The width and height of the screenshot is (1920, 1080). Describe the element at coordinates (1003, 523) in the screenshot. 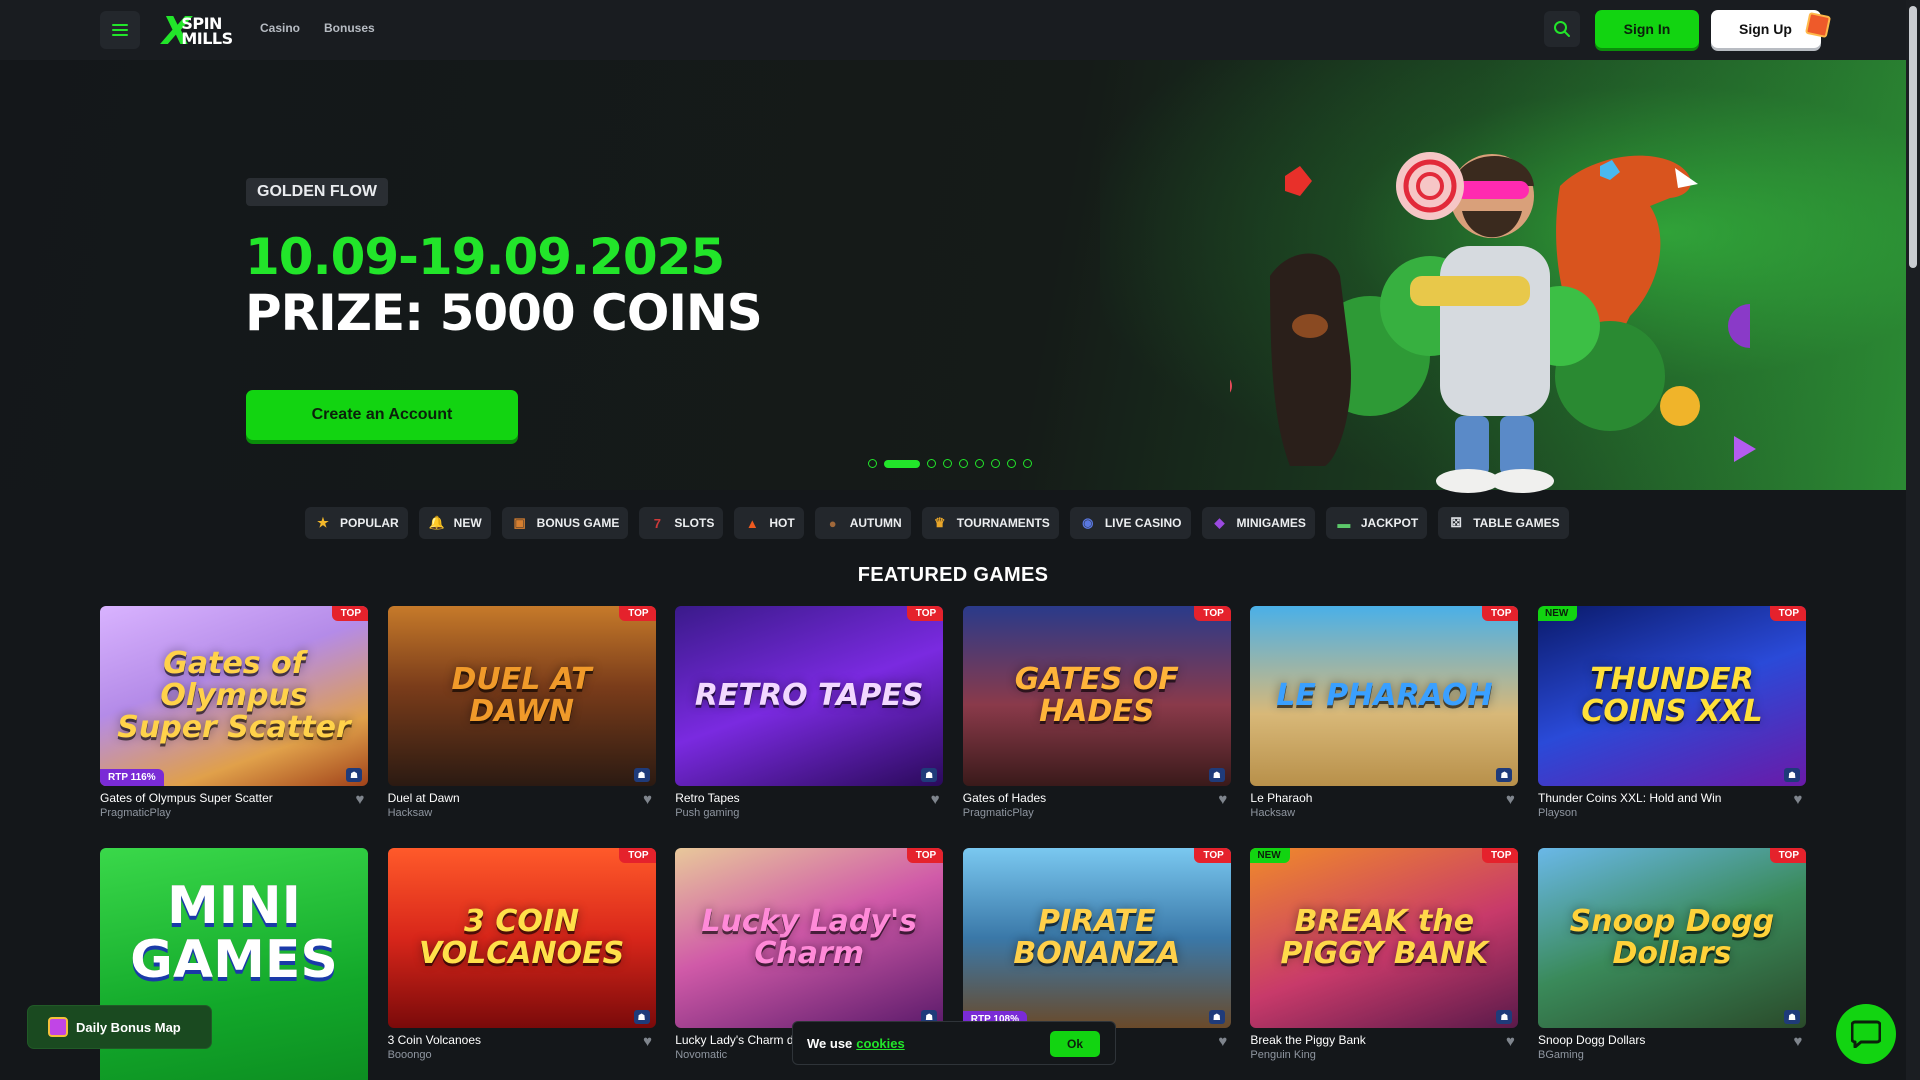

I see `category-label: TOURNAMENTS` at that location.